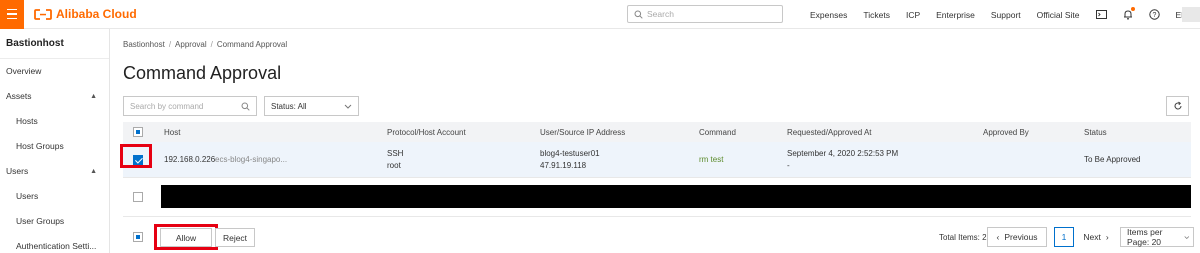  I want to click on brand-name: Alibaba Cloud, so click(96, 14).